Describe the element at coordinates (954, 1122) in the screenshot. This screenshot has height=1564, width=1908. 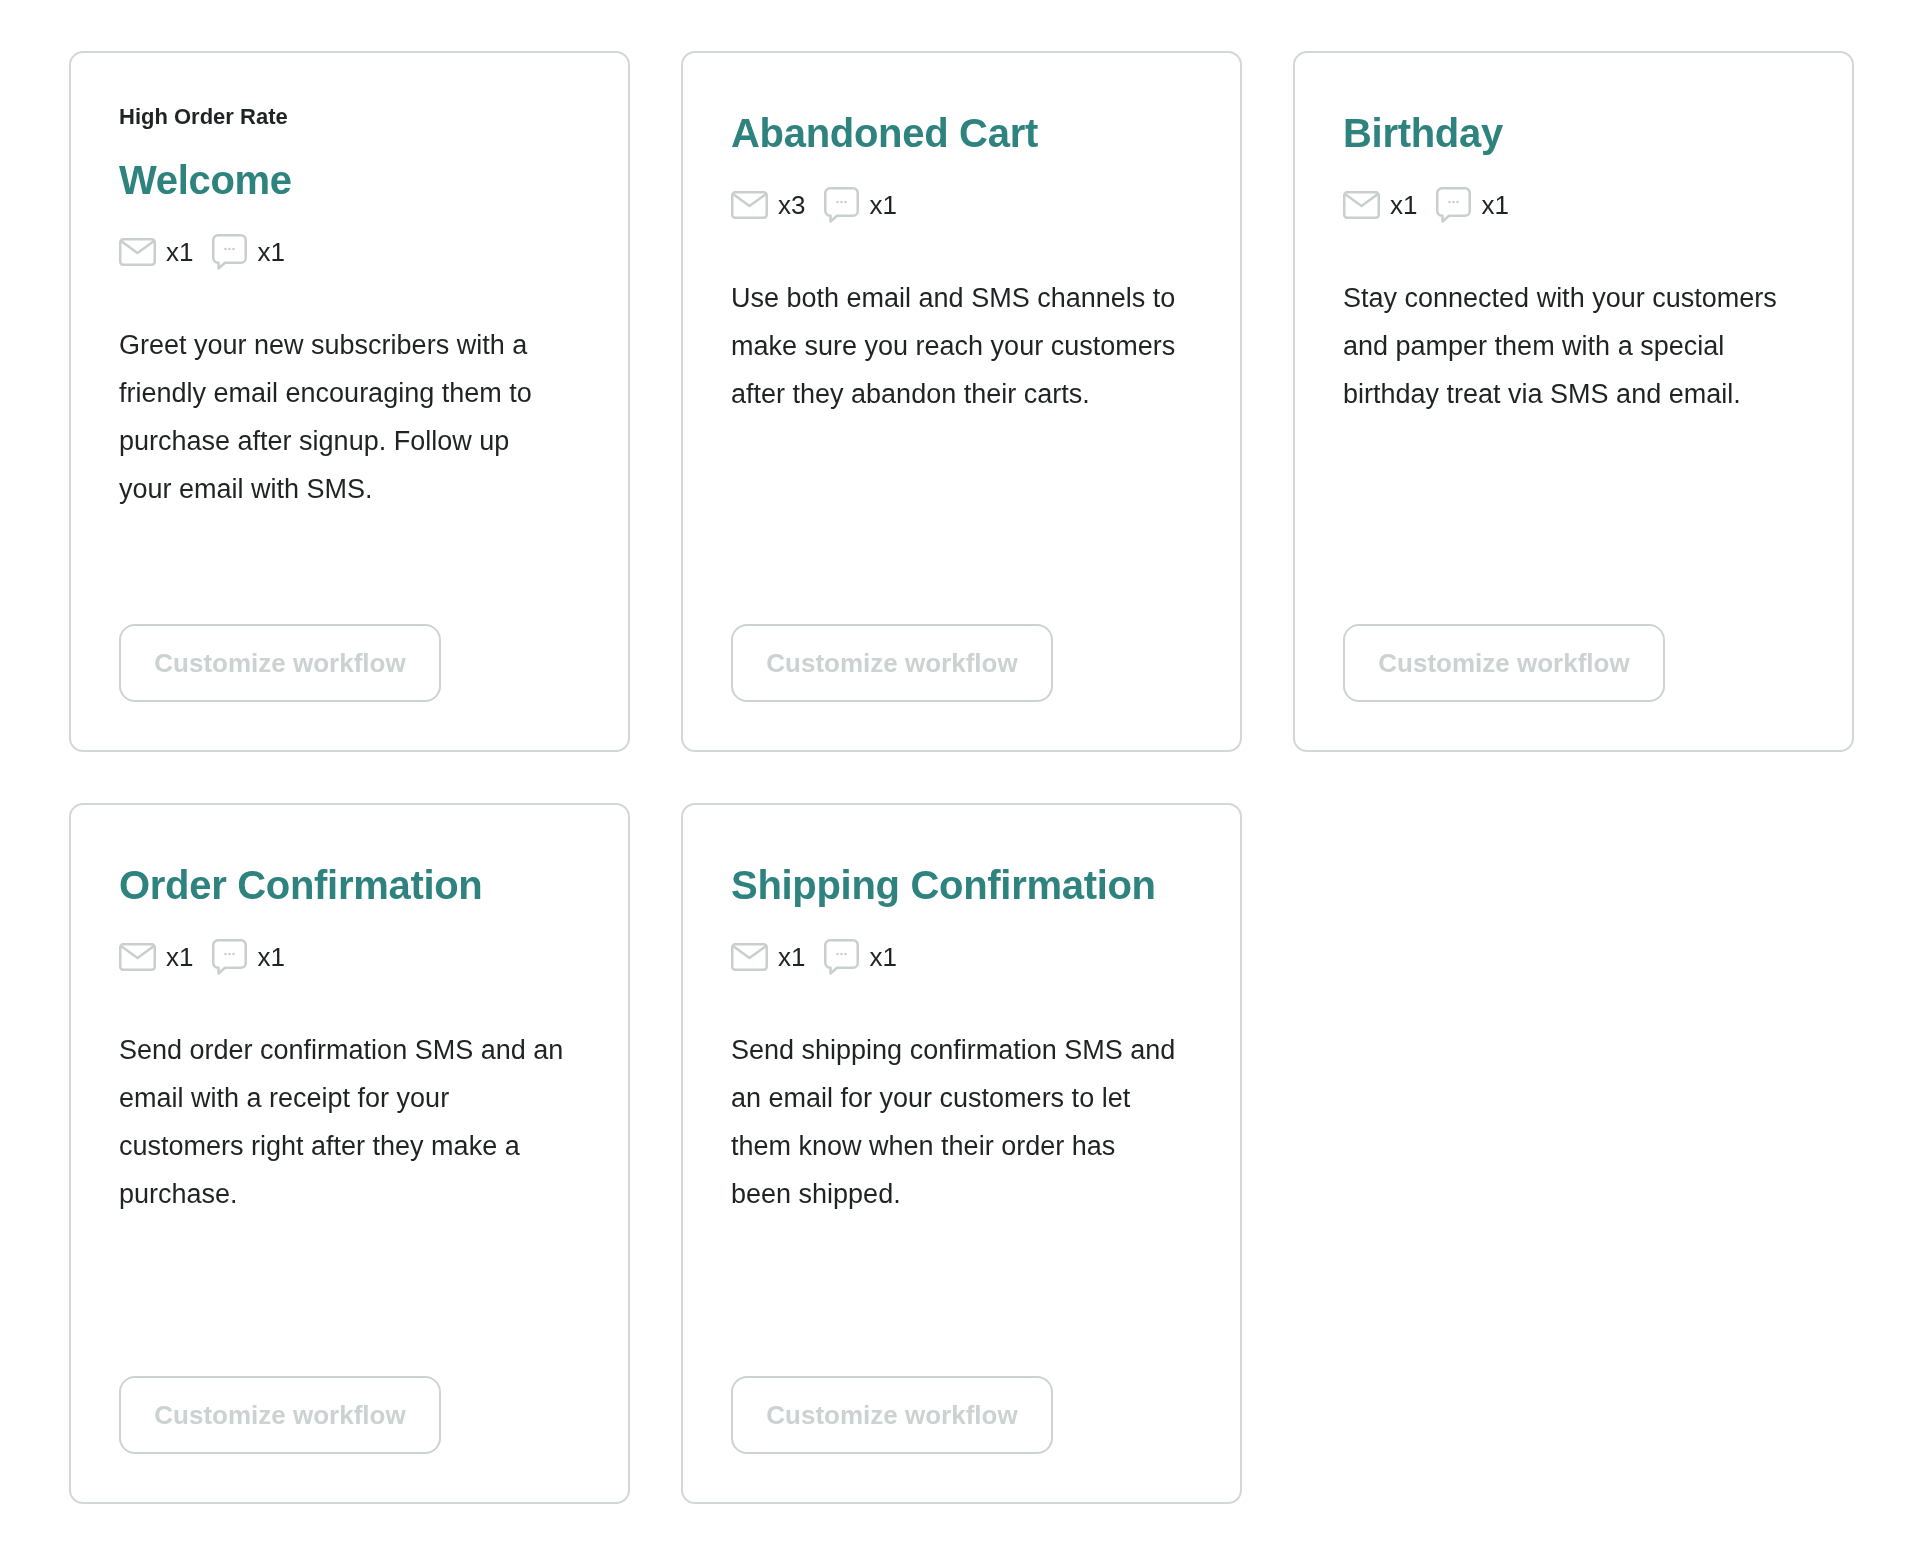
I see `card-description: Send shipping confirmation SMS and an email for your customers to let them know when their order has been shipped.` at that location.